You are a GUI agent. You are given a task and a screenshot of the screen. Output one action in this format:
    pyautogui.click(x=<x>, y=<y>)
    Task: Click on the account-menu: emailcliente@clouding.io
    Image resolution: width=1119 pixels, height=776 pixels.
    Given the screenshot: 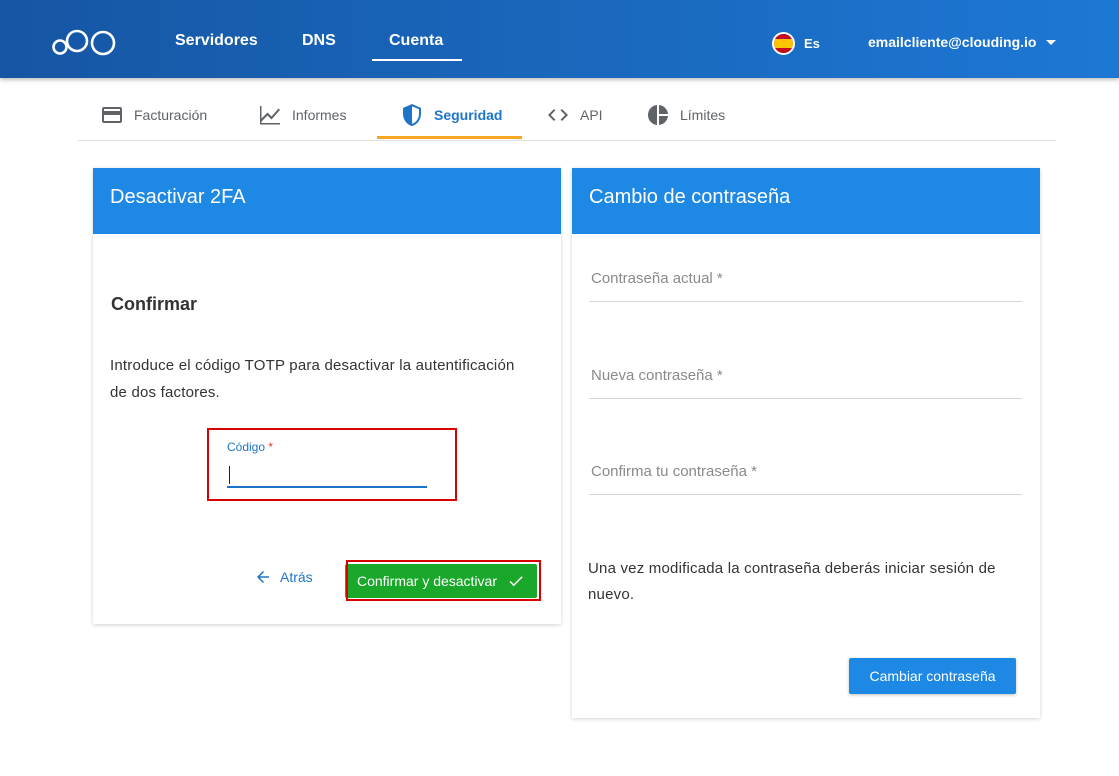 What is the action you would take?
    pyautogui.click(x=962, y=42)
    